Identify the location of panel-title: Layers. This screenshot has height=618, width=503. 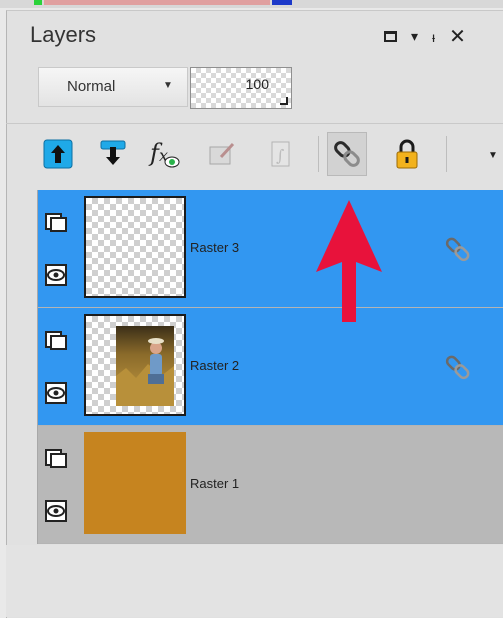
(63, 34).